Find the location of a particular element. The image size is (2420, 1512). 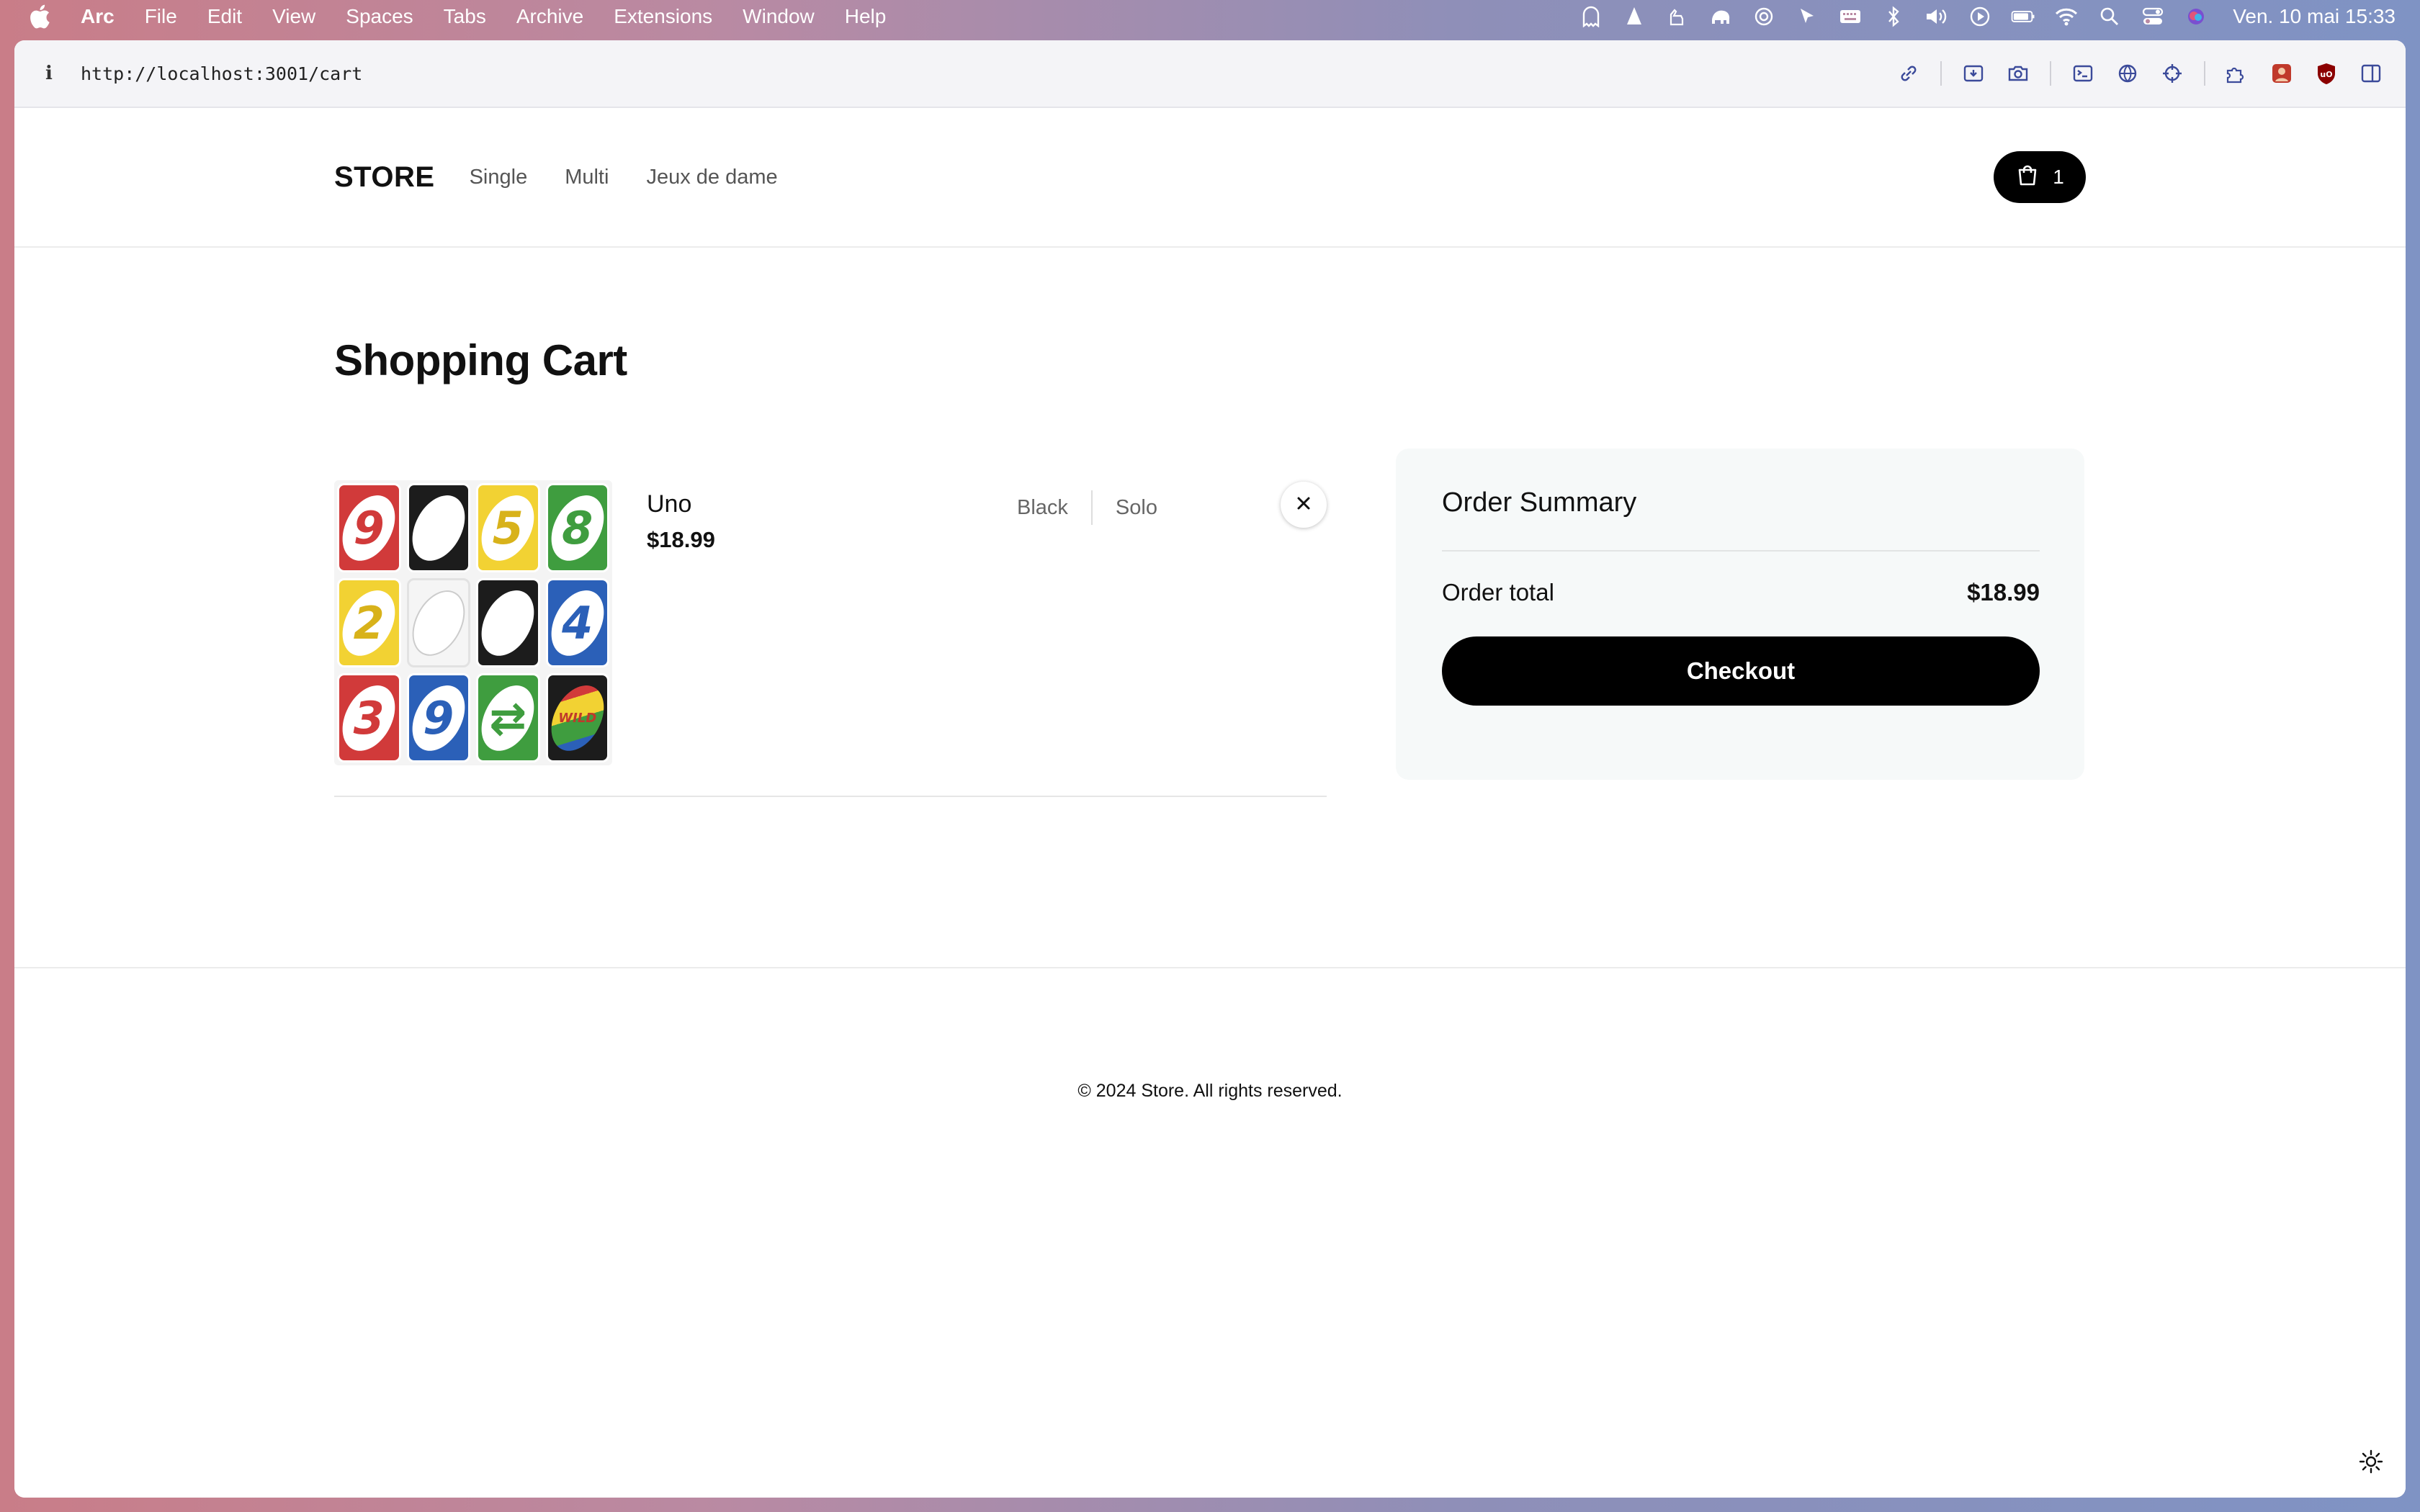

menu-app-name: Arc is located at coordinates (98, 16).